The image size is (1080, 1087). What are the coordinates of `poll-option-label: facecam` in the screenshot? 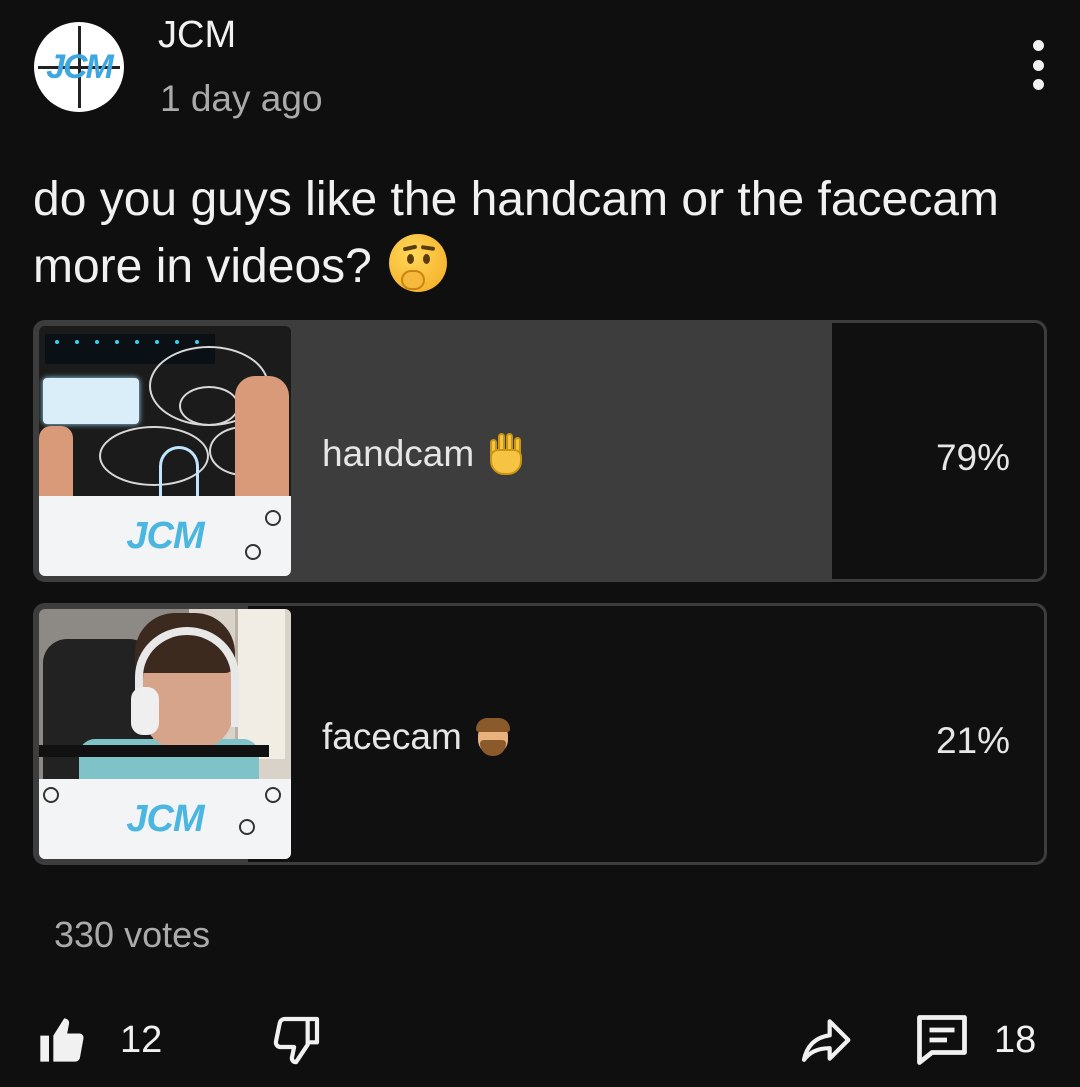 It's located at (418, 737).